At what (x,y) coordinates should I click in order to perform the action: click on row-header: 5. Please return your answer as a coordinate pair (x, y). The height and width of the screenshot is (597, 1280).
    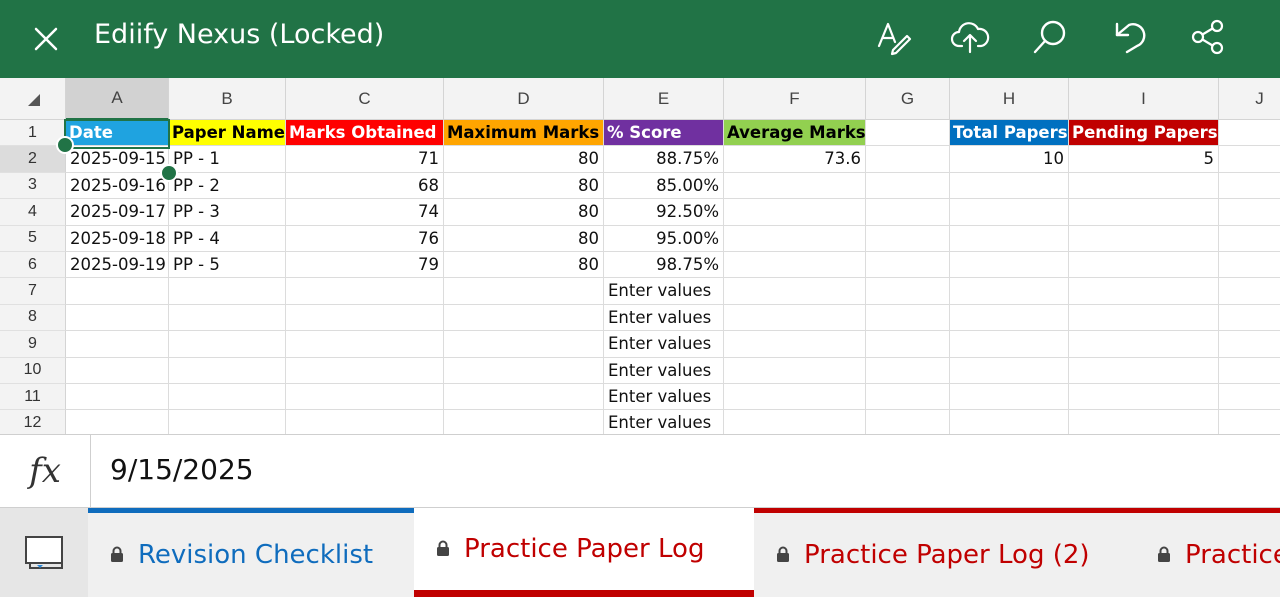
    Looking at the image, I should click on (33, 238).